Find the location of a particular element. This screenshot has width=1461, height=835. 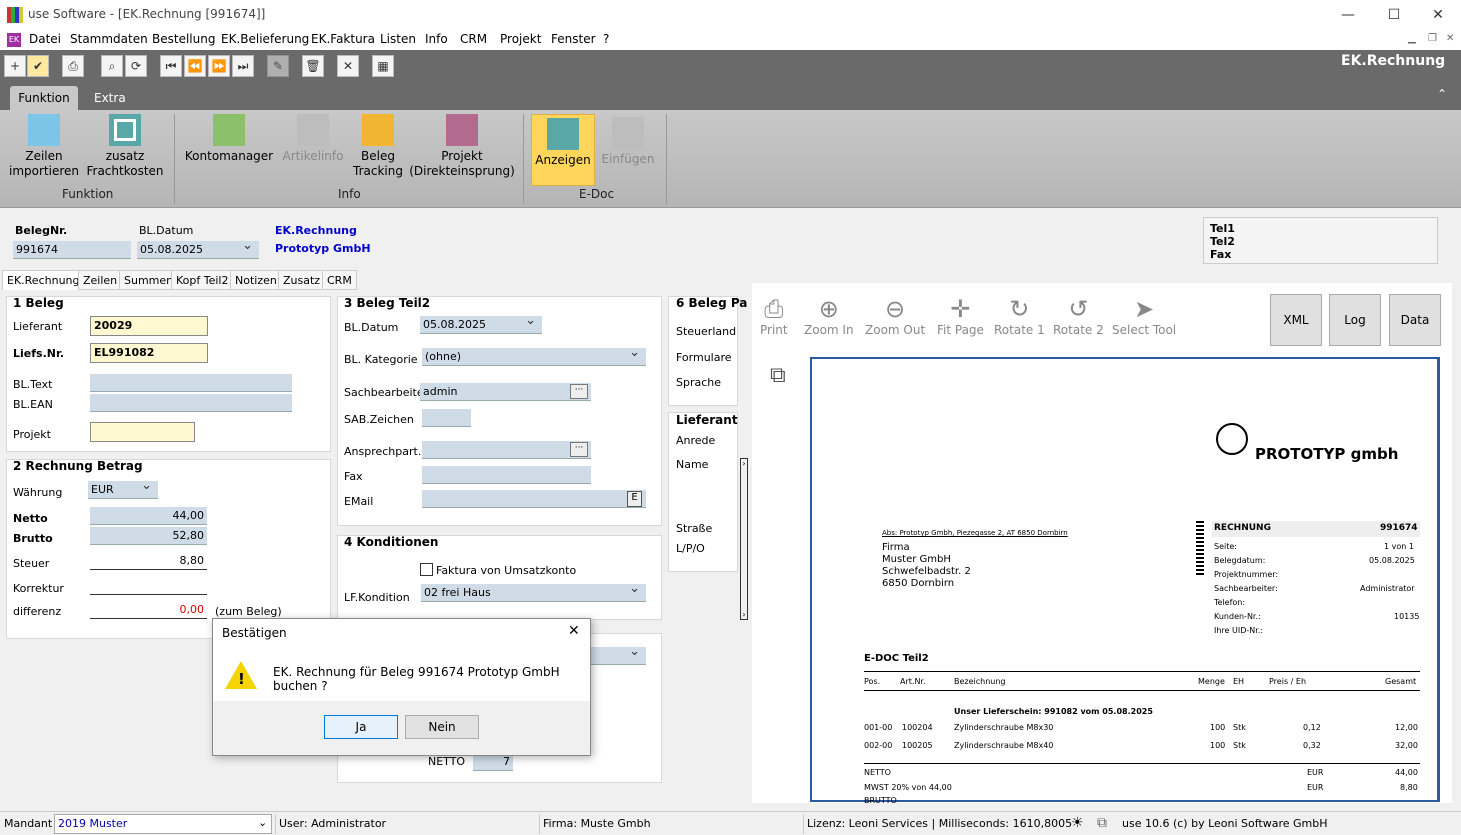

sachbearbeiter-lookup-button: ··· is located at coordinates (579, 391).